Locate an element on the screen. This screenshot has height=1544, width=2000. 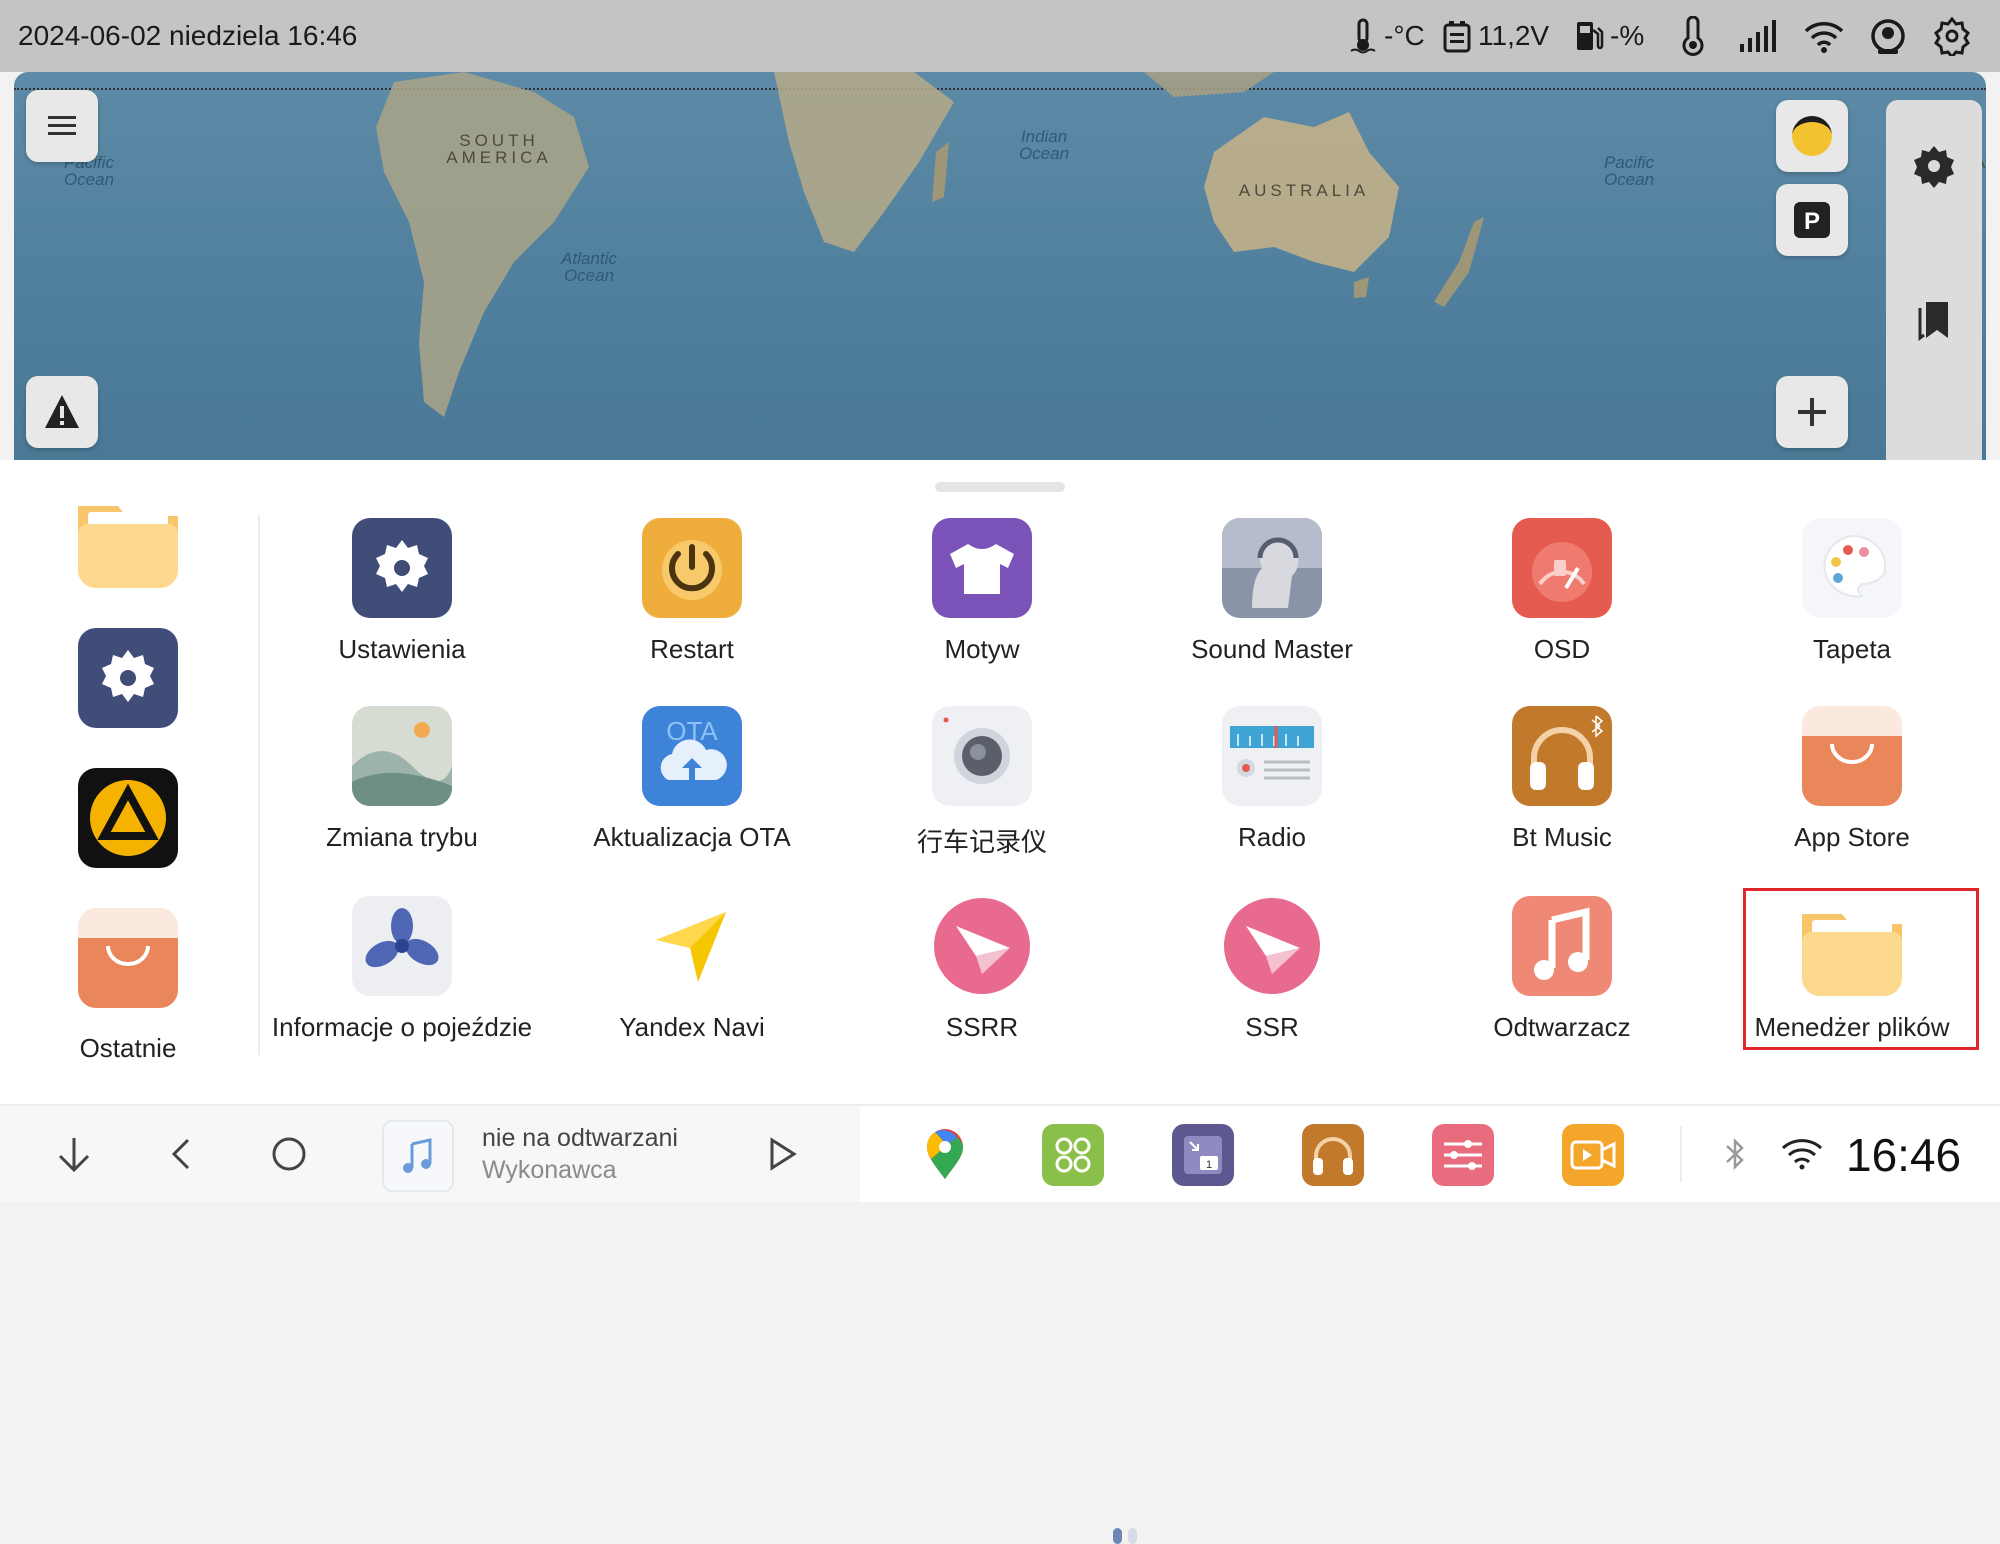
app-ustawienia: Ustawienia is located at coordinates (402, 591).